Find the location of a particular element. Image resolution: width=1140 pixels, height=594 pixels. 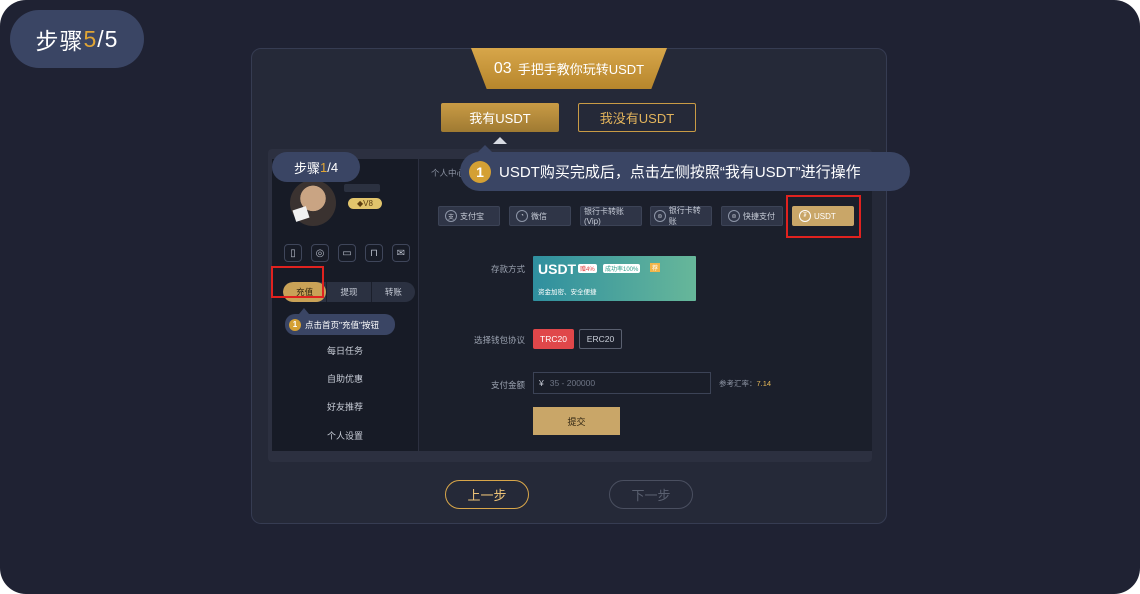

phone-icon: ▯ is located at coordinates (293, 253).